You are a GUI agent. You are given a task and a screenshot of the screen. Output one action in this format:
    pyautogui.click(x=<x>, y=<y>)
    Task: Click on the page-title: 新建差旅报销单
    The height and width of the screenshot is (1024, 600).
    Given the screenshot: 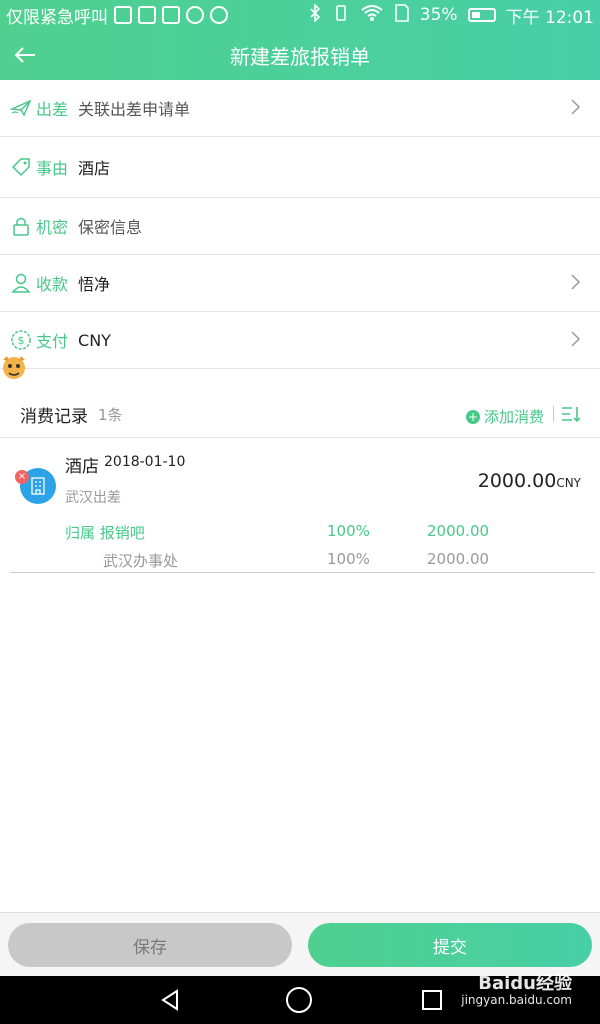 What is the action you would take?
    pyautogui.click(x=300, y=56)
    